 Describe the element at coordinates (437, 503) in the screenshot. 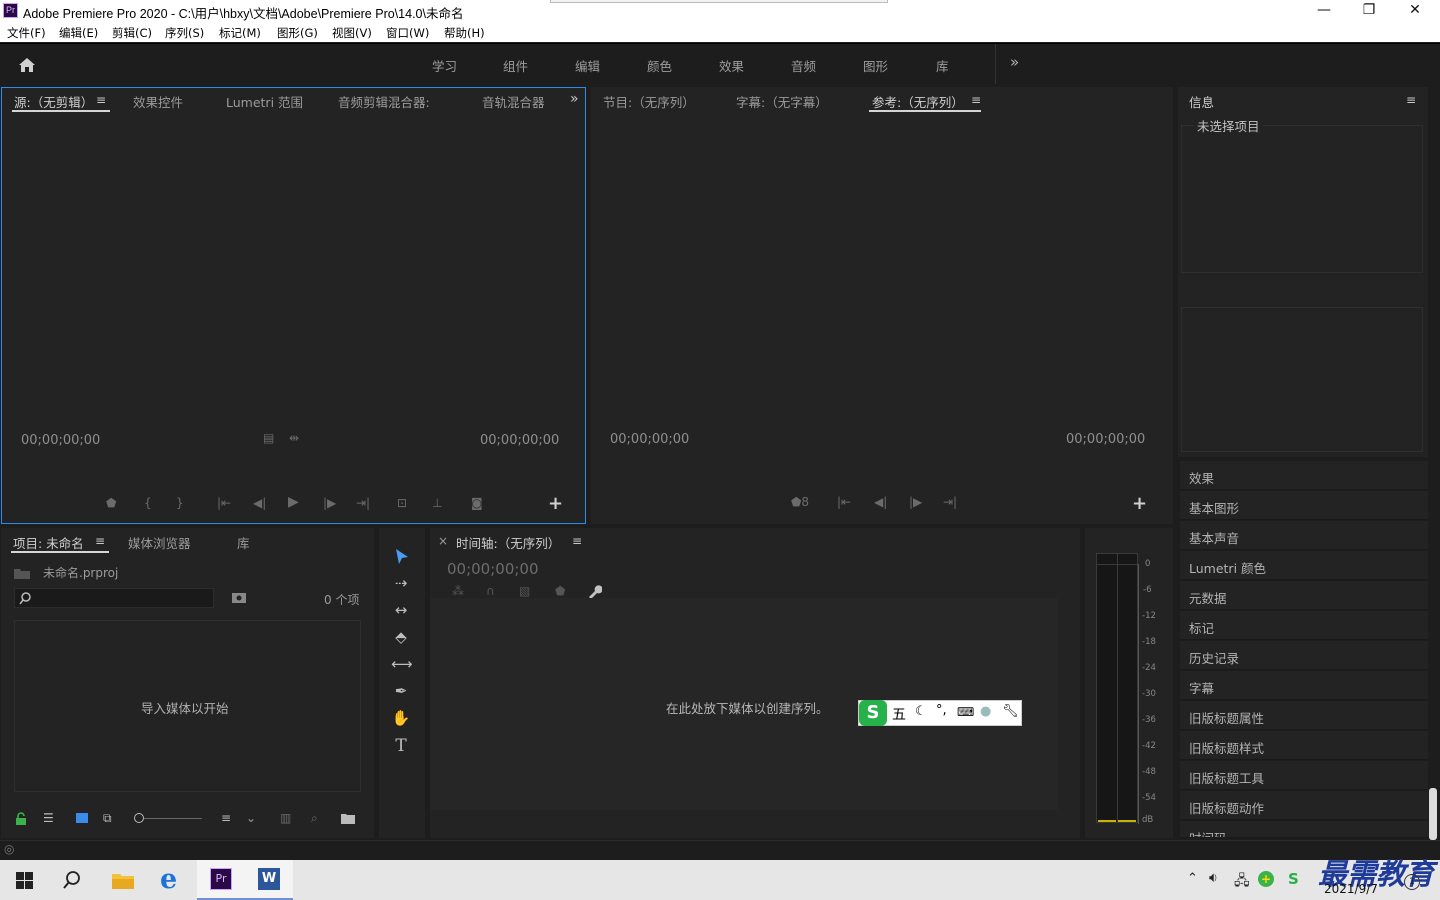

I see `overwrite-icon: ⊥` at that location.